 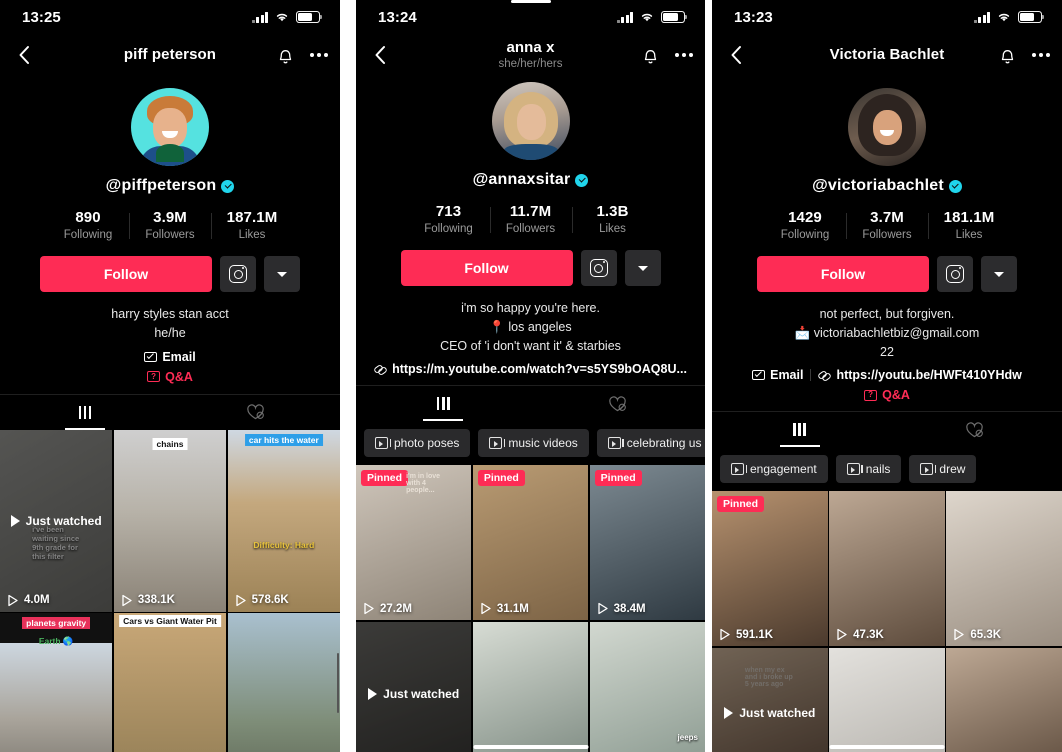 I want to click on link-icon, so click(x=824, y=375).